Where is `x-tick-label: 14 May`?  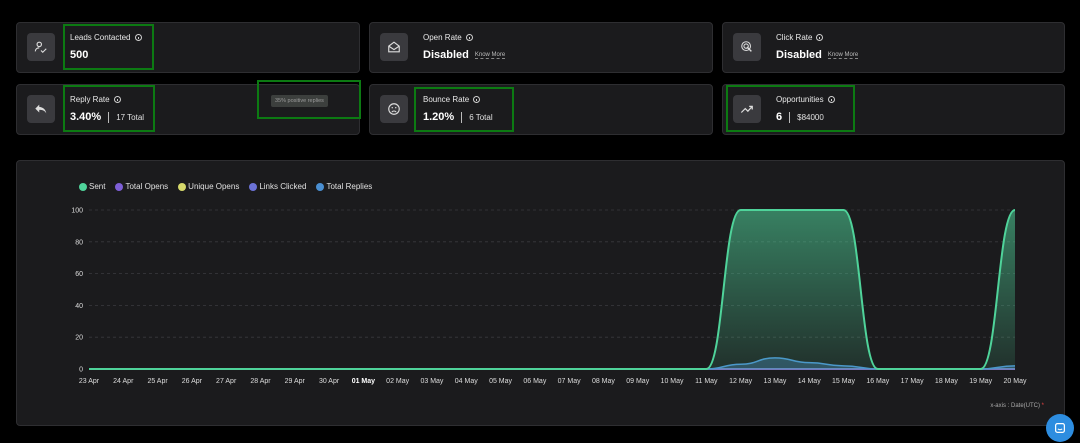 x-tick-label: 14 May is located at coordinates (809, 381).